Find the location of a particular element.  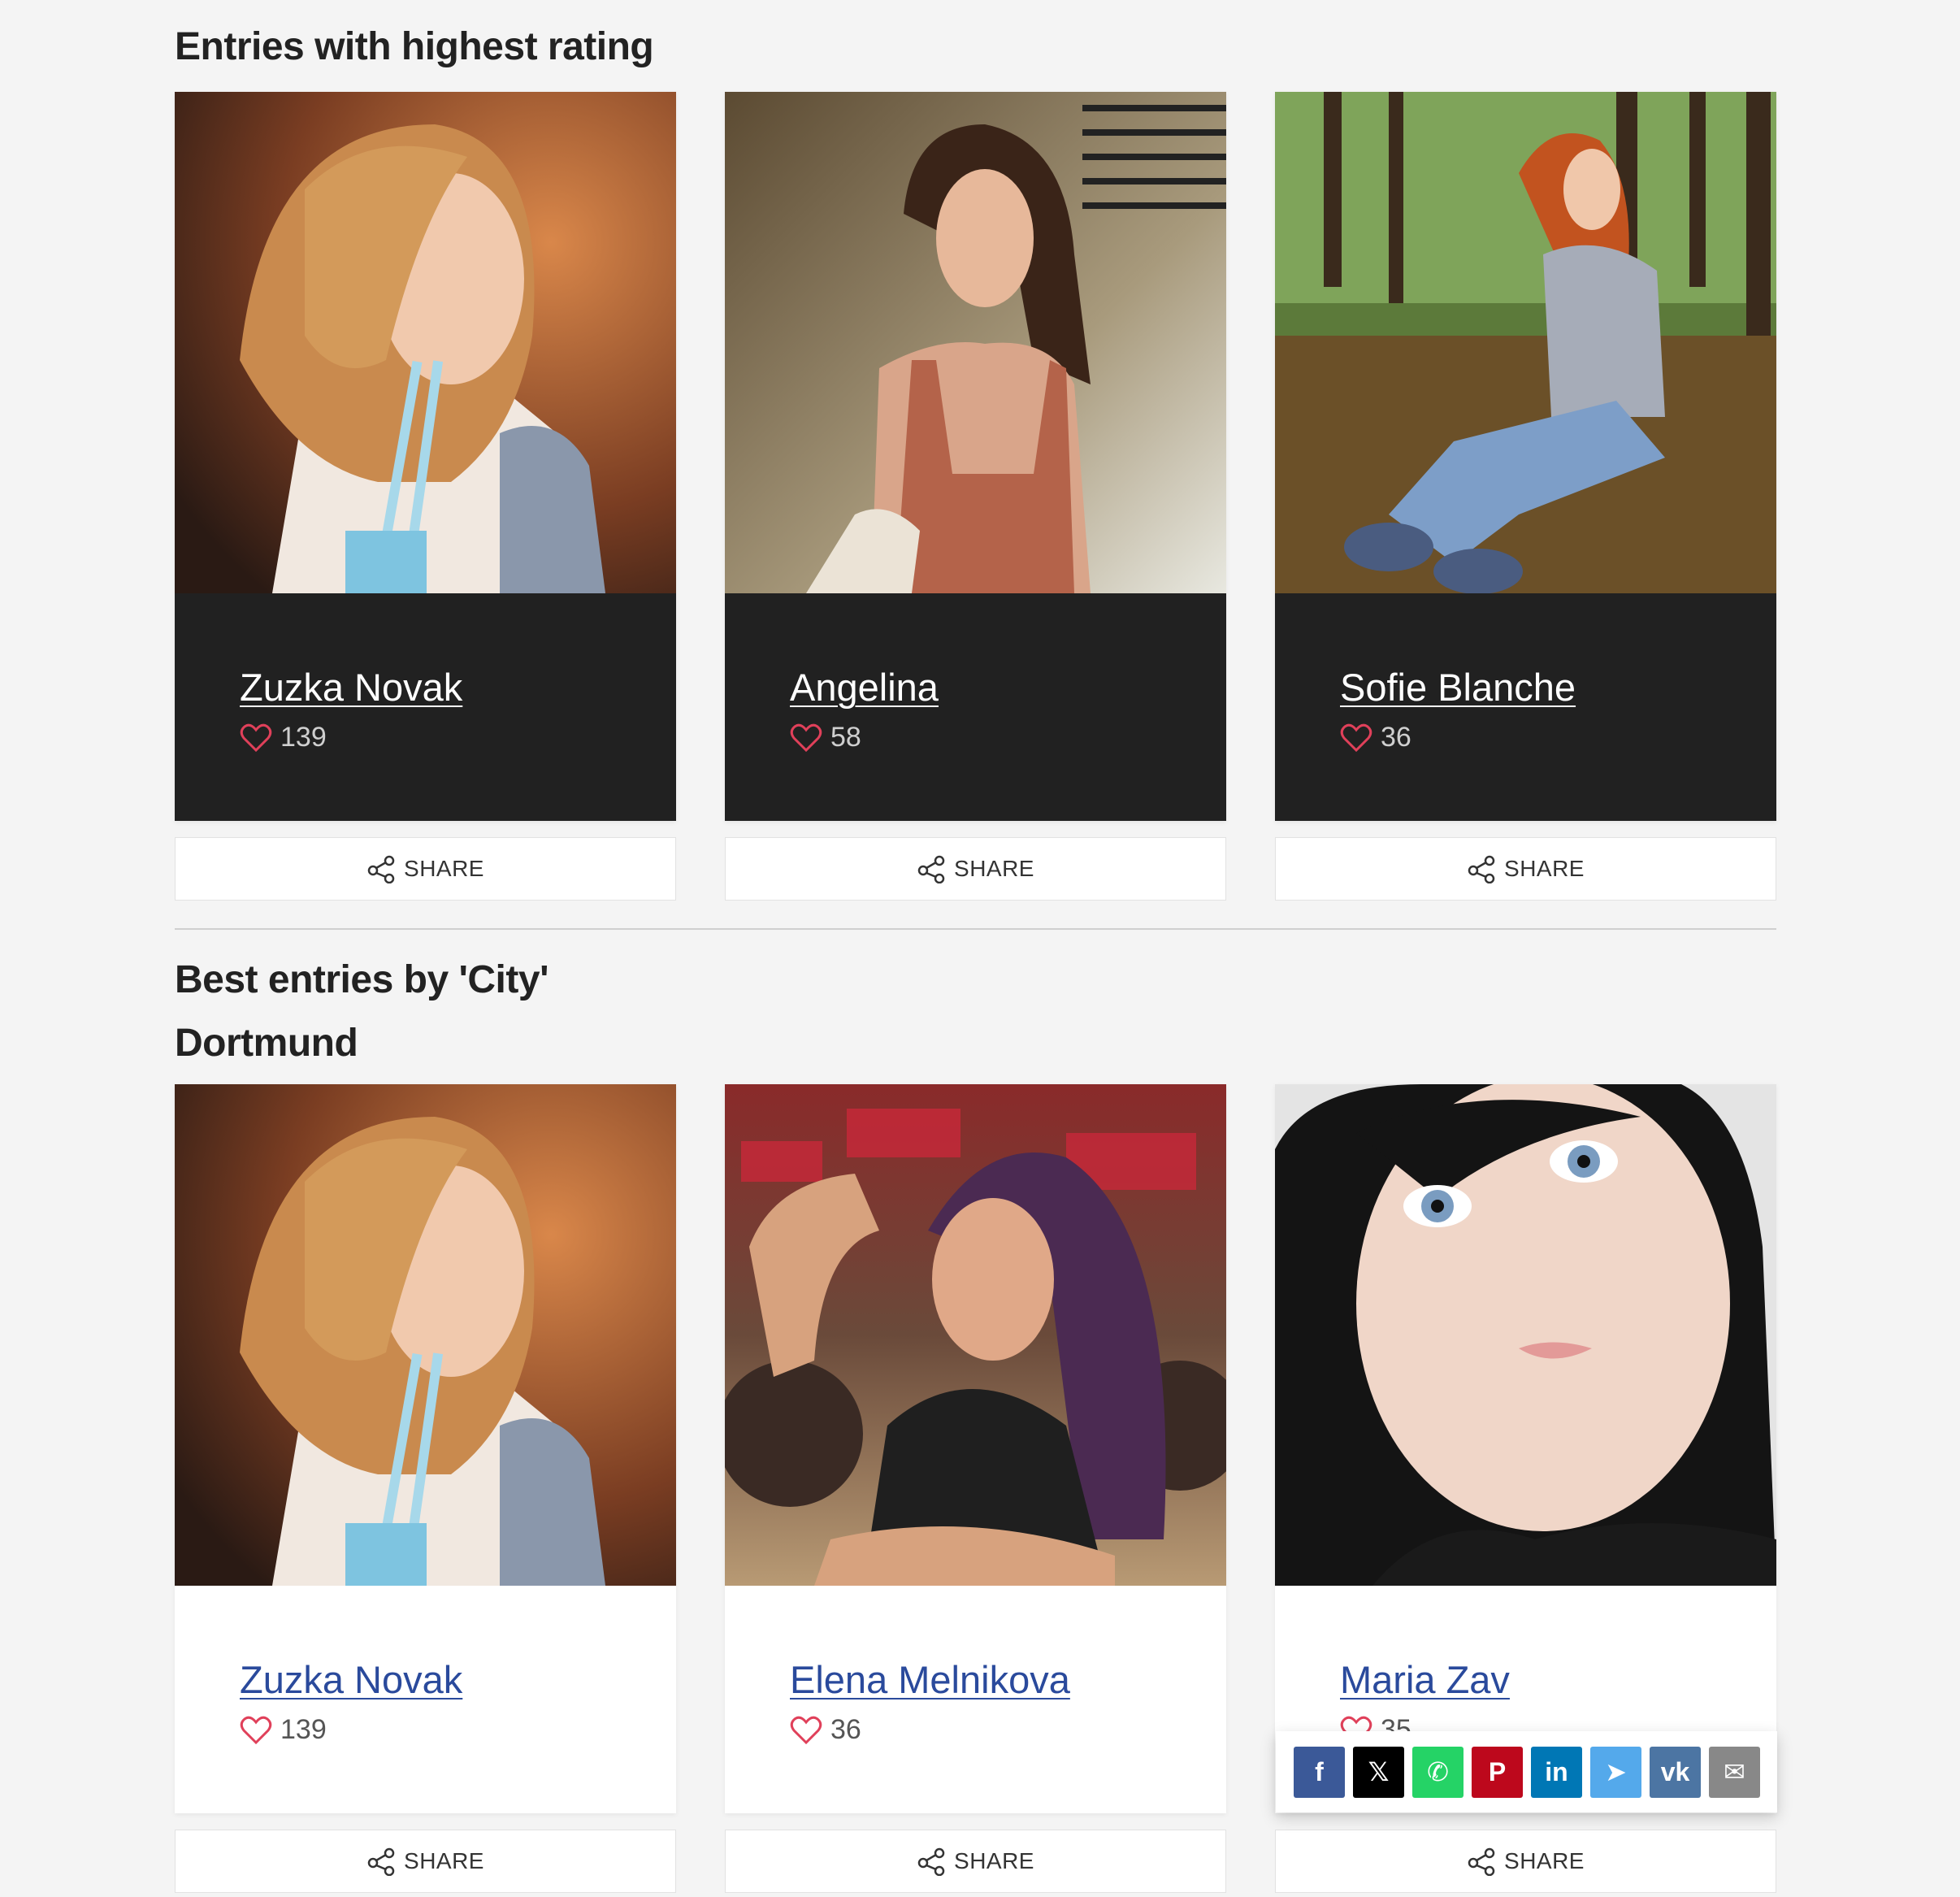

email-share-button: ✉ is located at coordinates (1735, 1772).